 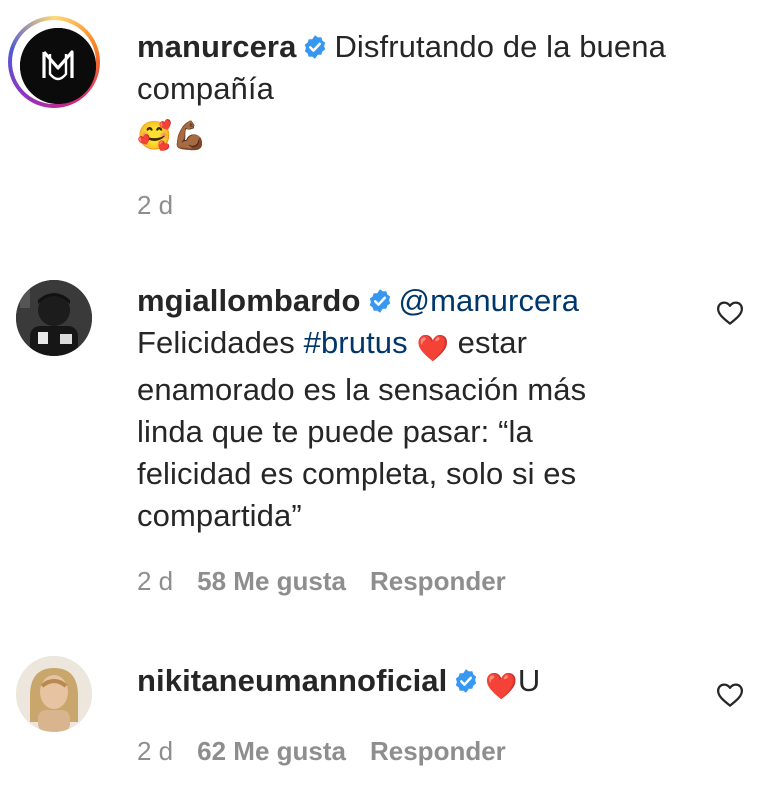 What do you see at coordinates (529, 680) in the screenshot?
I see `comment-text-part: U` at bounding box center [529, 680].